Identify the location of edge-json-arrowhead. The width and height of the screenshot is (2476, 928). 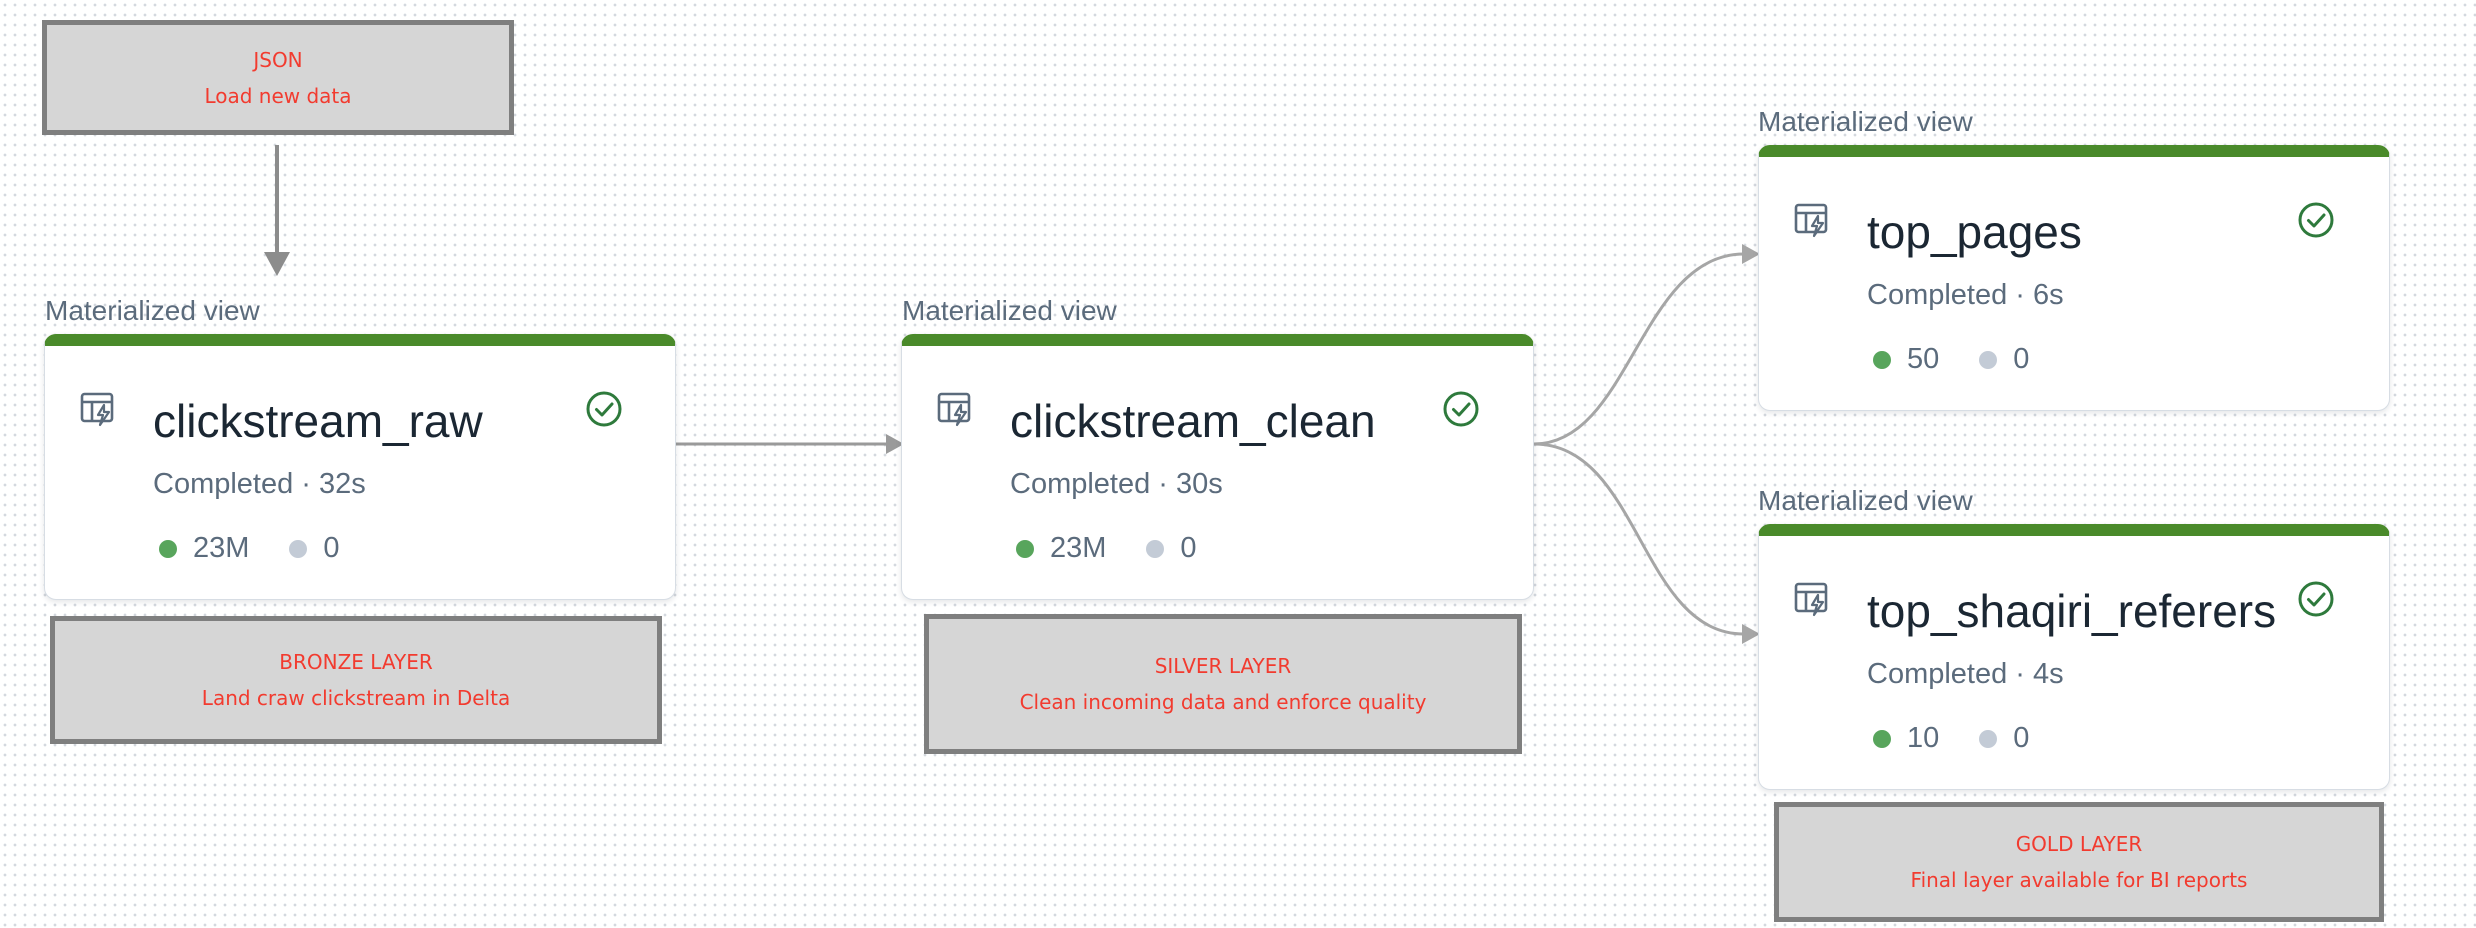
(277, 264).